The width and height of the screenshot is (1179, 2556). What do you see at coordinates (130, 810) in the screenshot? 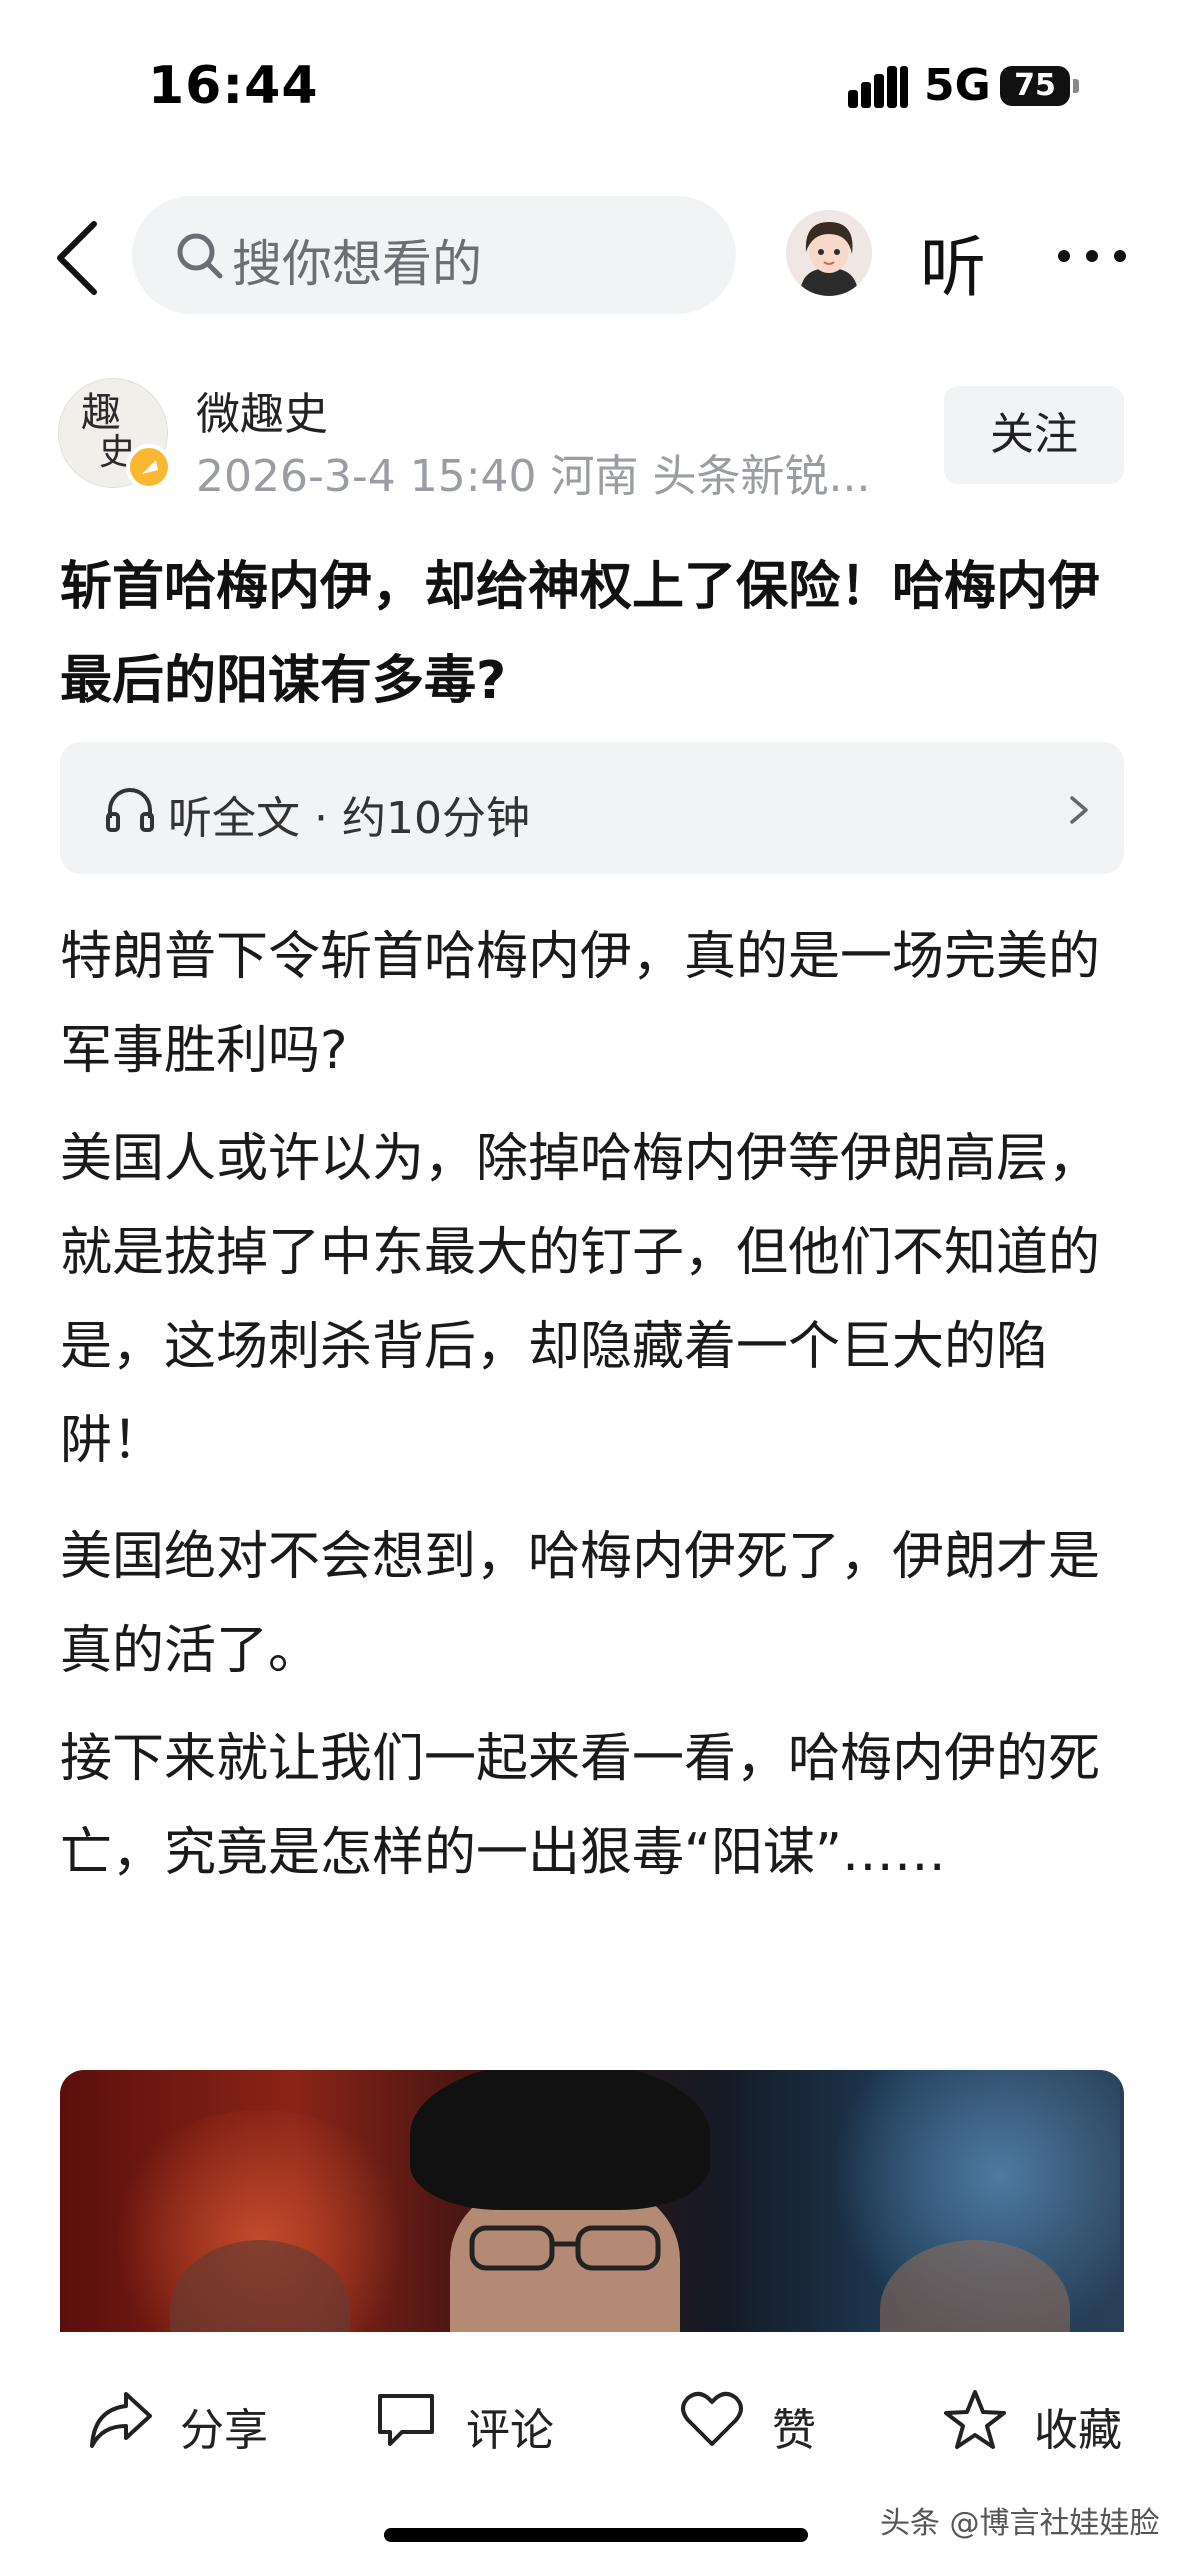
I see `headphones-icon` at bounding box center [130, 810].